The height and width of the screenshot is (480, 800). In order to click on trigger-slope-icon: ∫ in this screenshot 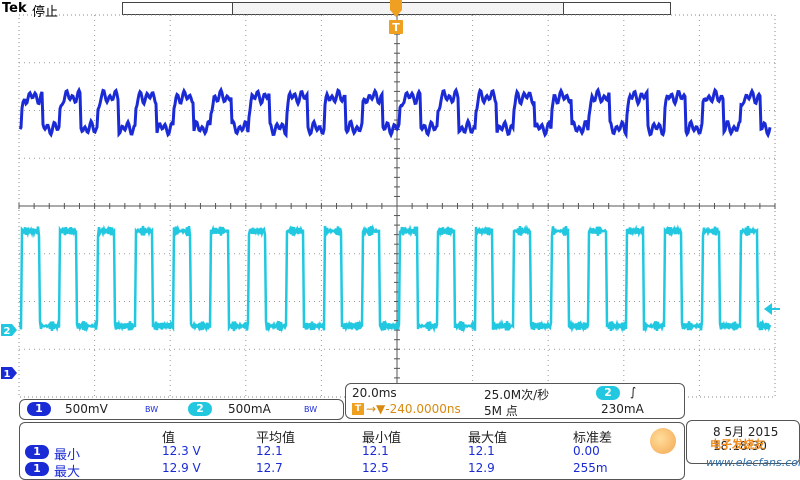, I will do `click(633, 392)`.